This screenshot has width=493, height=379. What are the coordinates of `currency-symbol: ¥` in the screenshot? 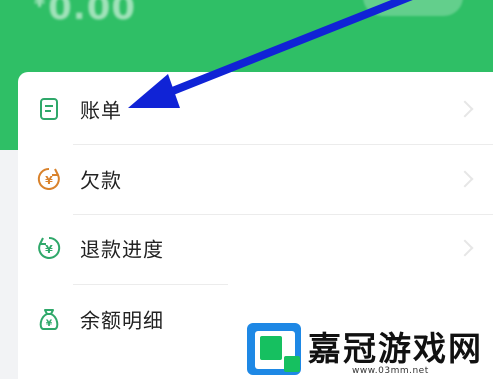 It's located at (40, 5).